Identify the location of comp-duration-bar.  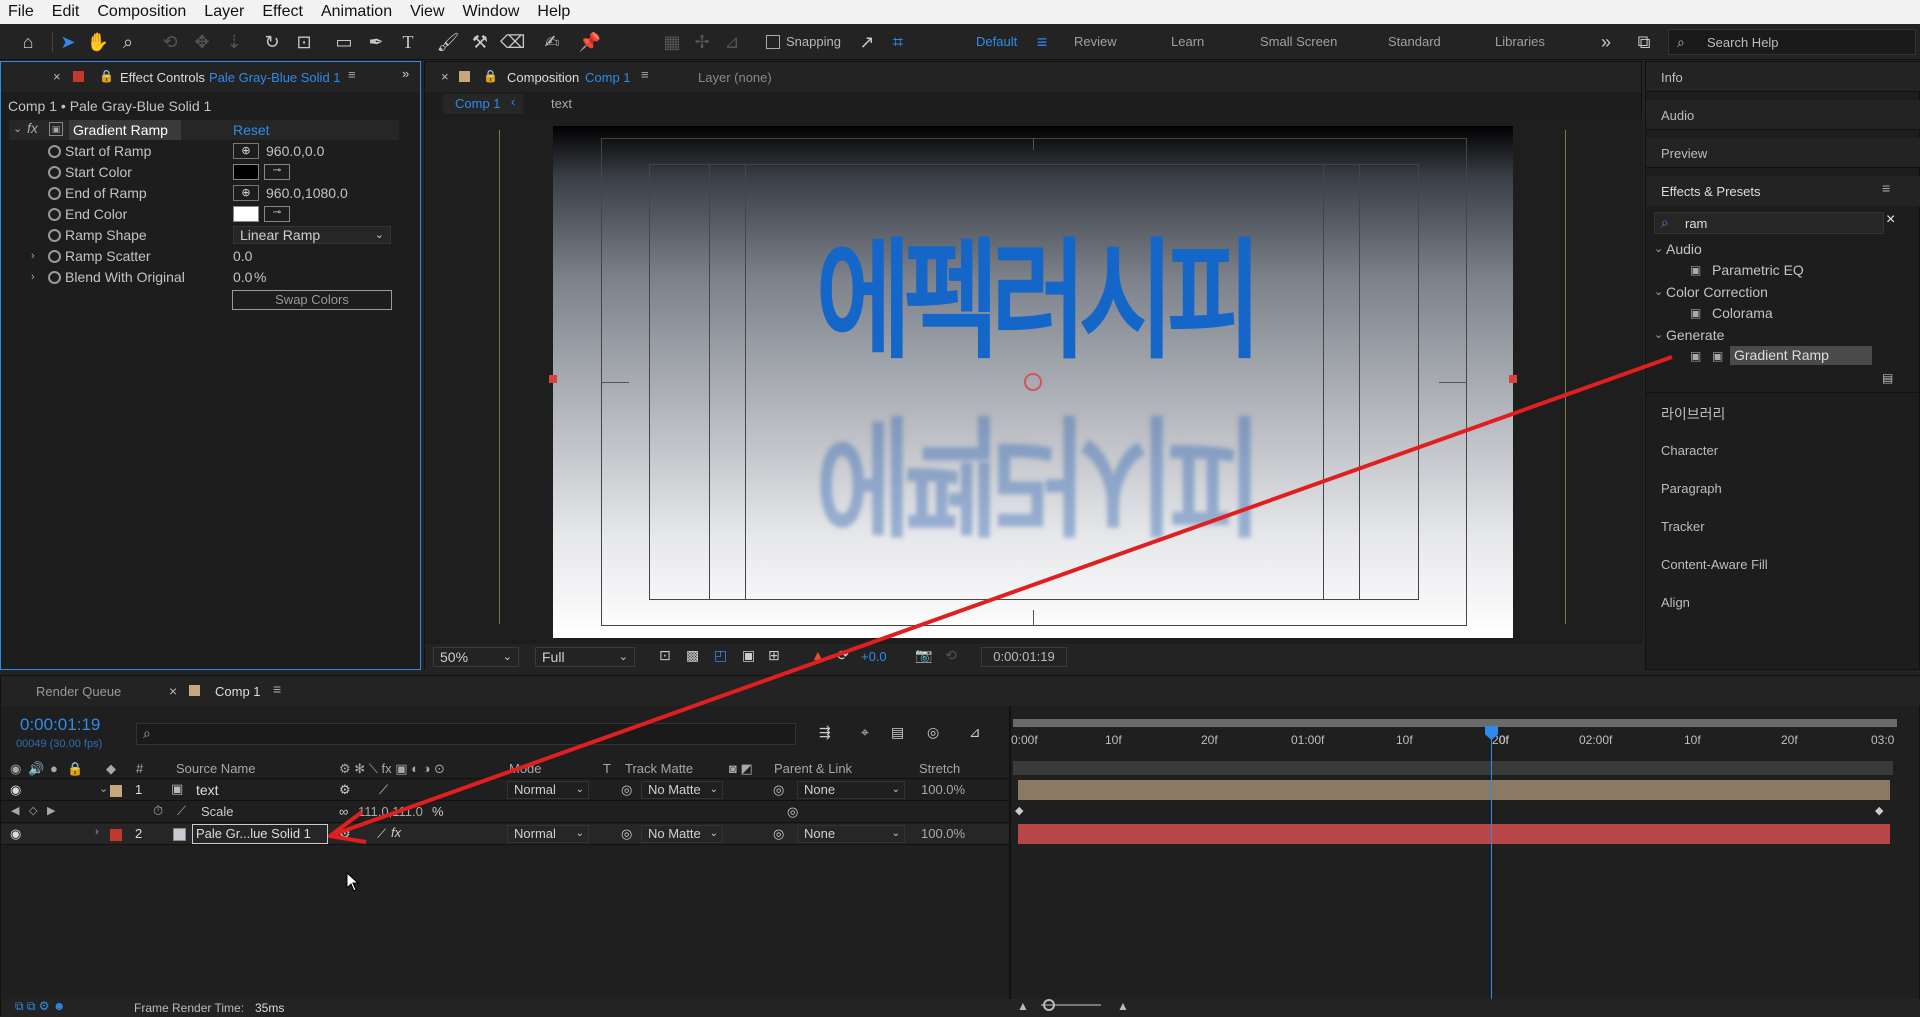
(1453, 768).